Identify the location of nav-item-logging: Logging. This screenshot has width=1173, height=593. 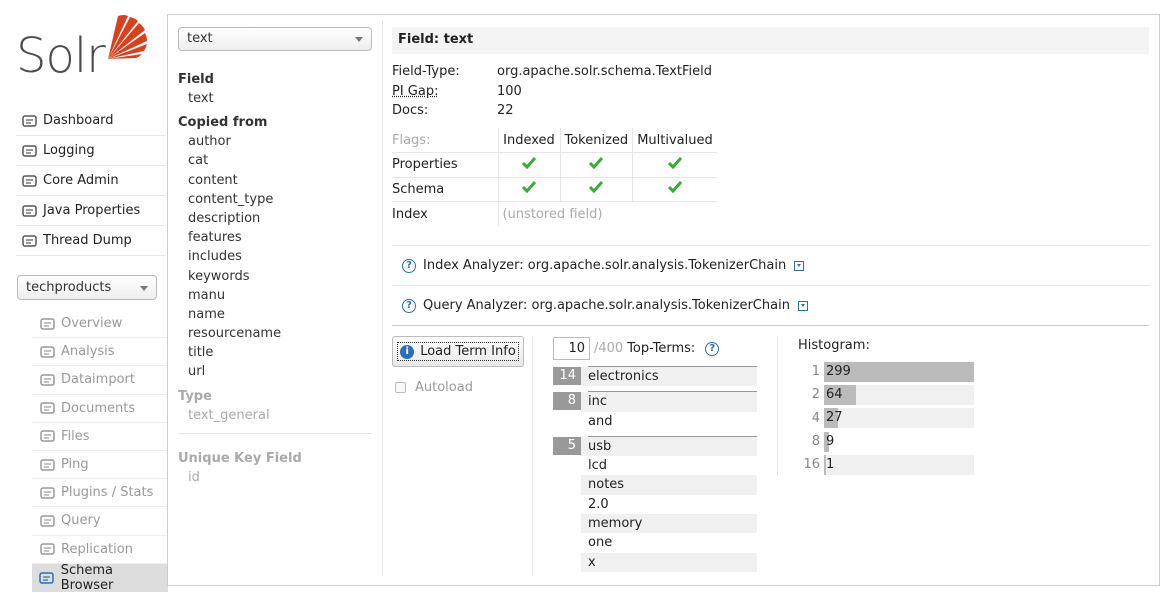
(91, 151).